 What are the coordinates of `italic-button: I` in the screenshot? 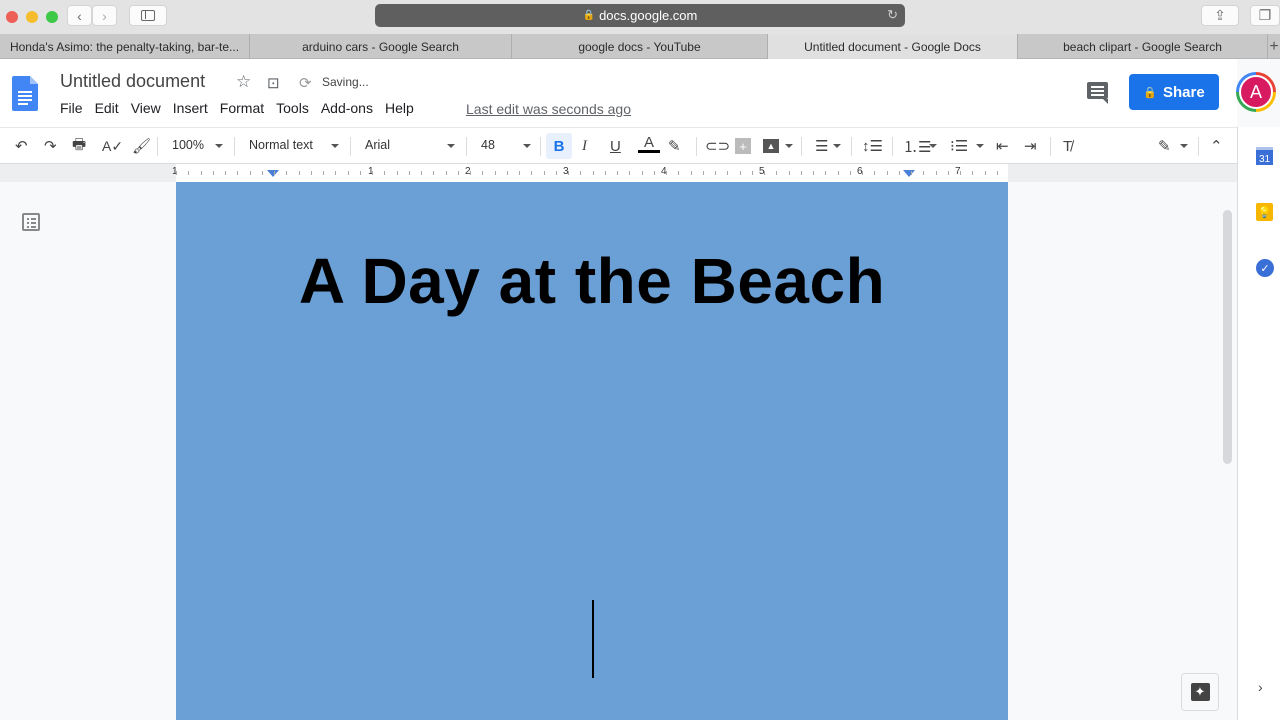 It's located at (584, 146).